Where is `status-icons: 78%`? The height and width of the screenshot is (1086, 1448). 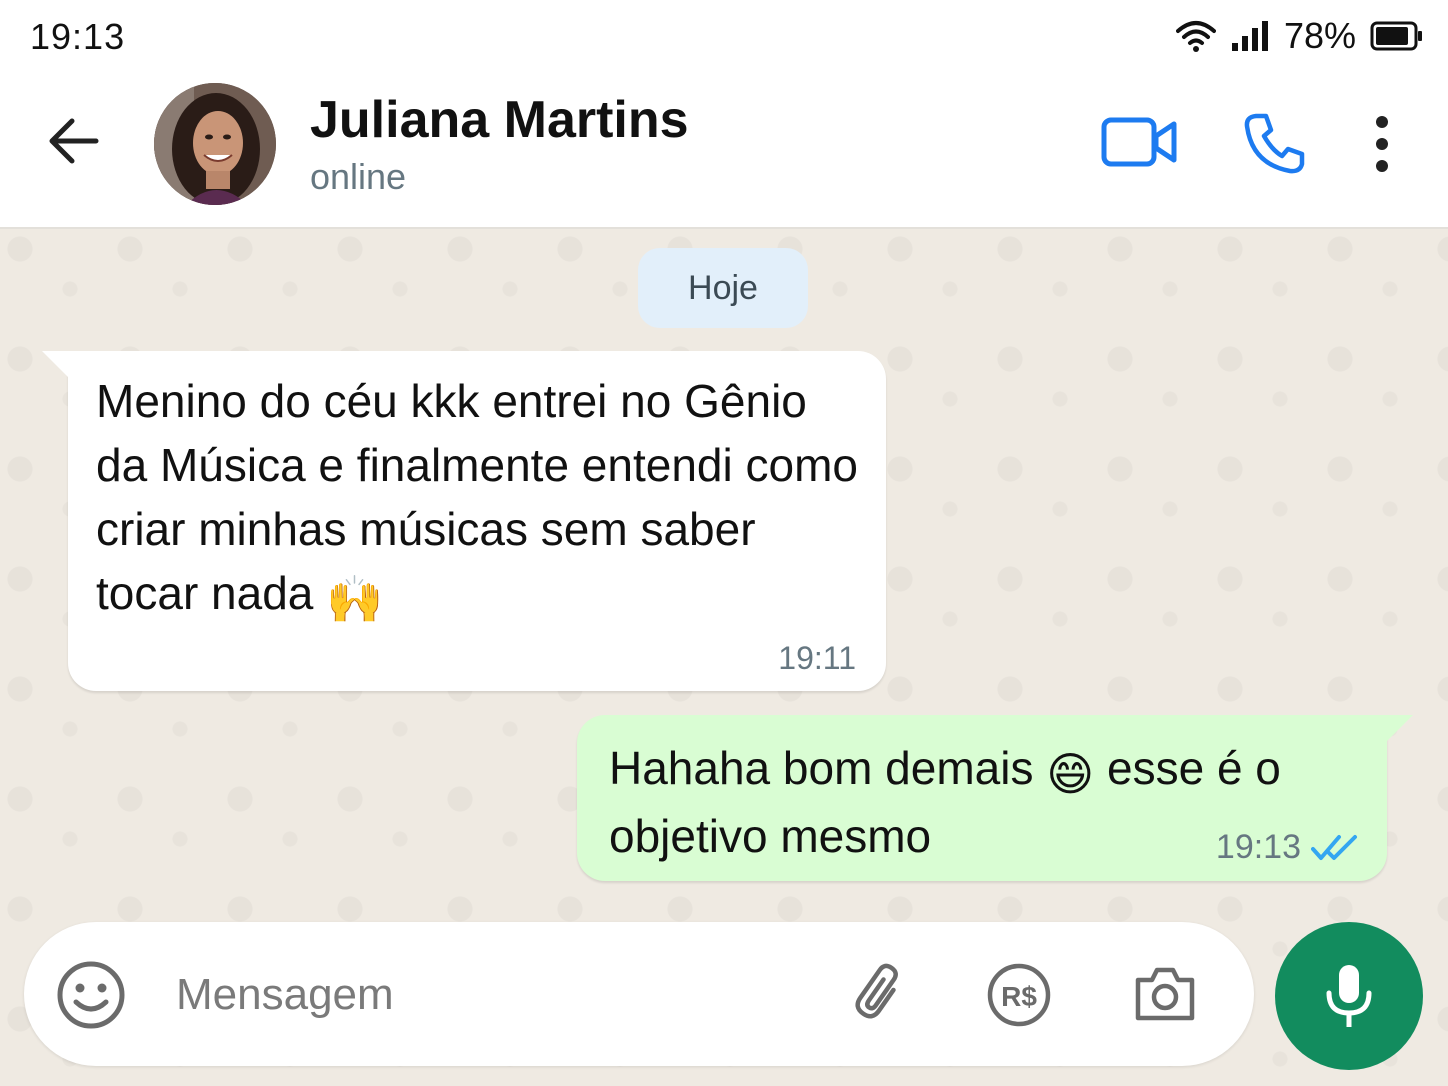 status-icons: 78% is located at coordinates (1299, 36).